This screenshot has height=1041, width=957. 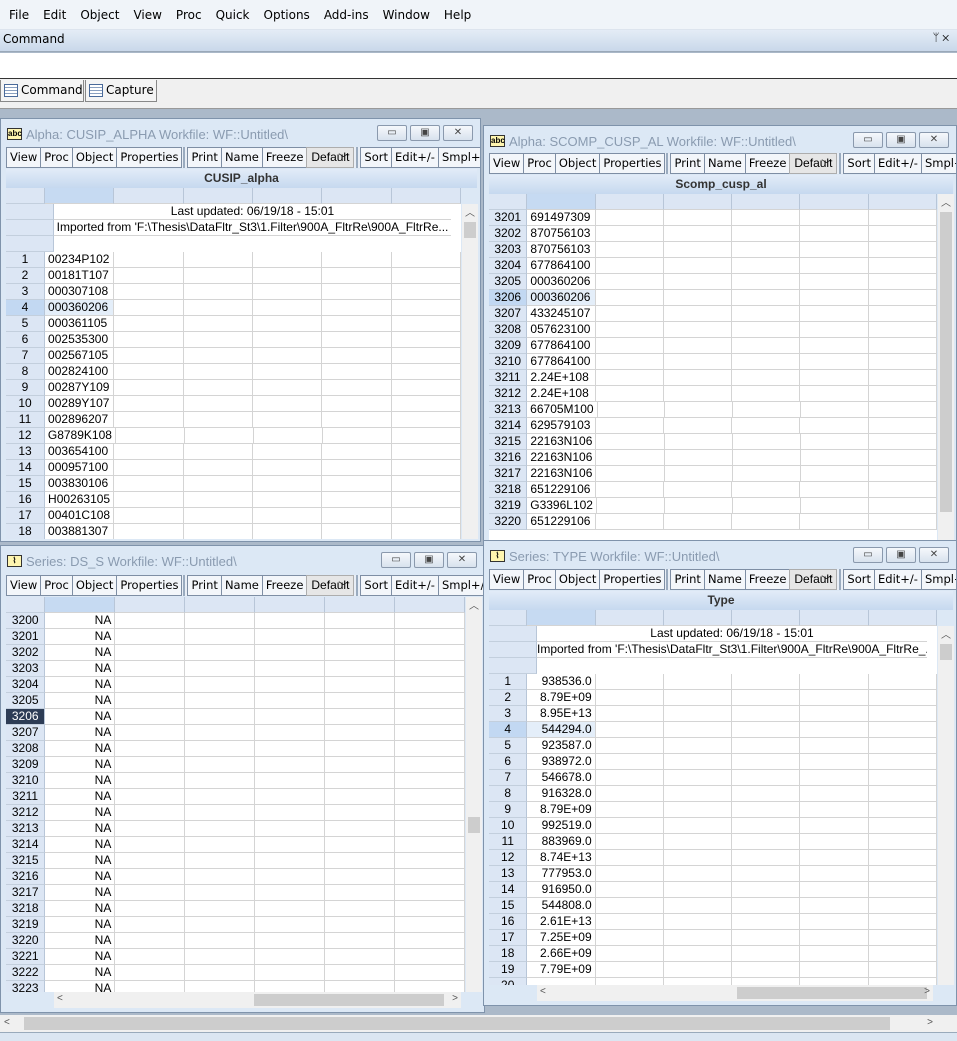 I want to click on properties-button: Properties, so click(x=632, y=579).